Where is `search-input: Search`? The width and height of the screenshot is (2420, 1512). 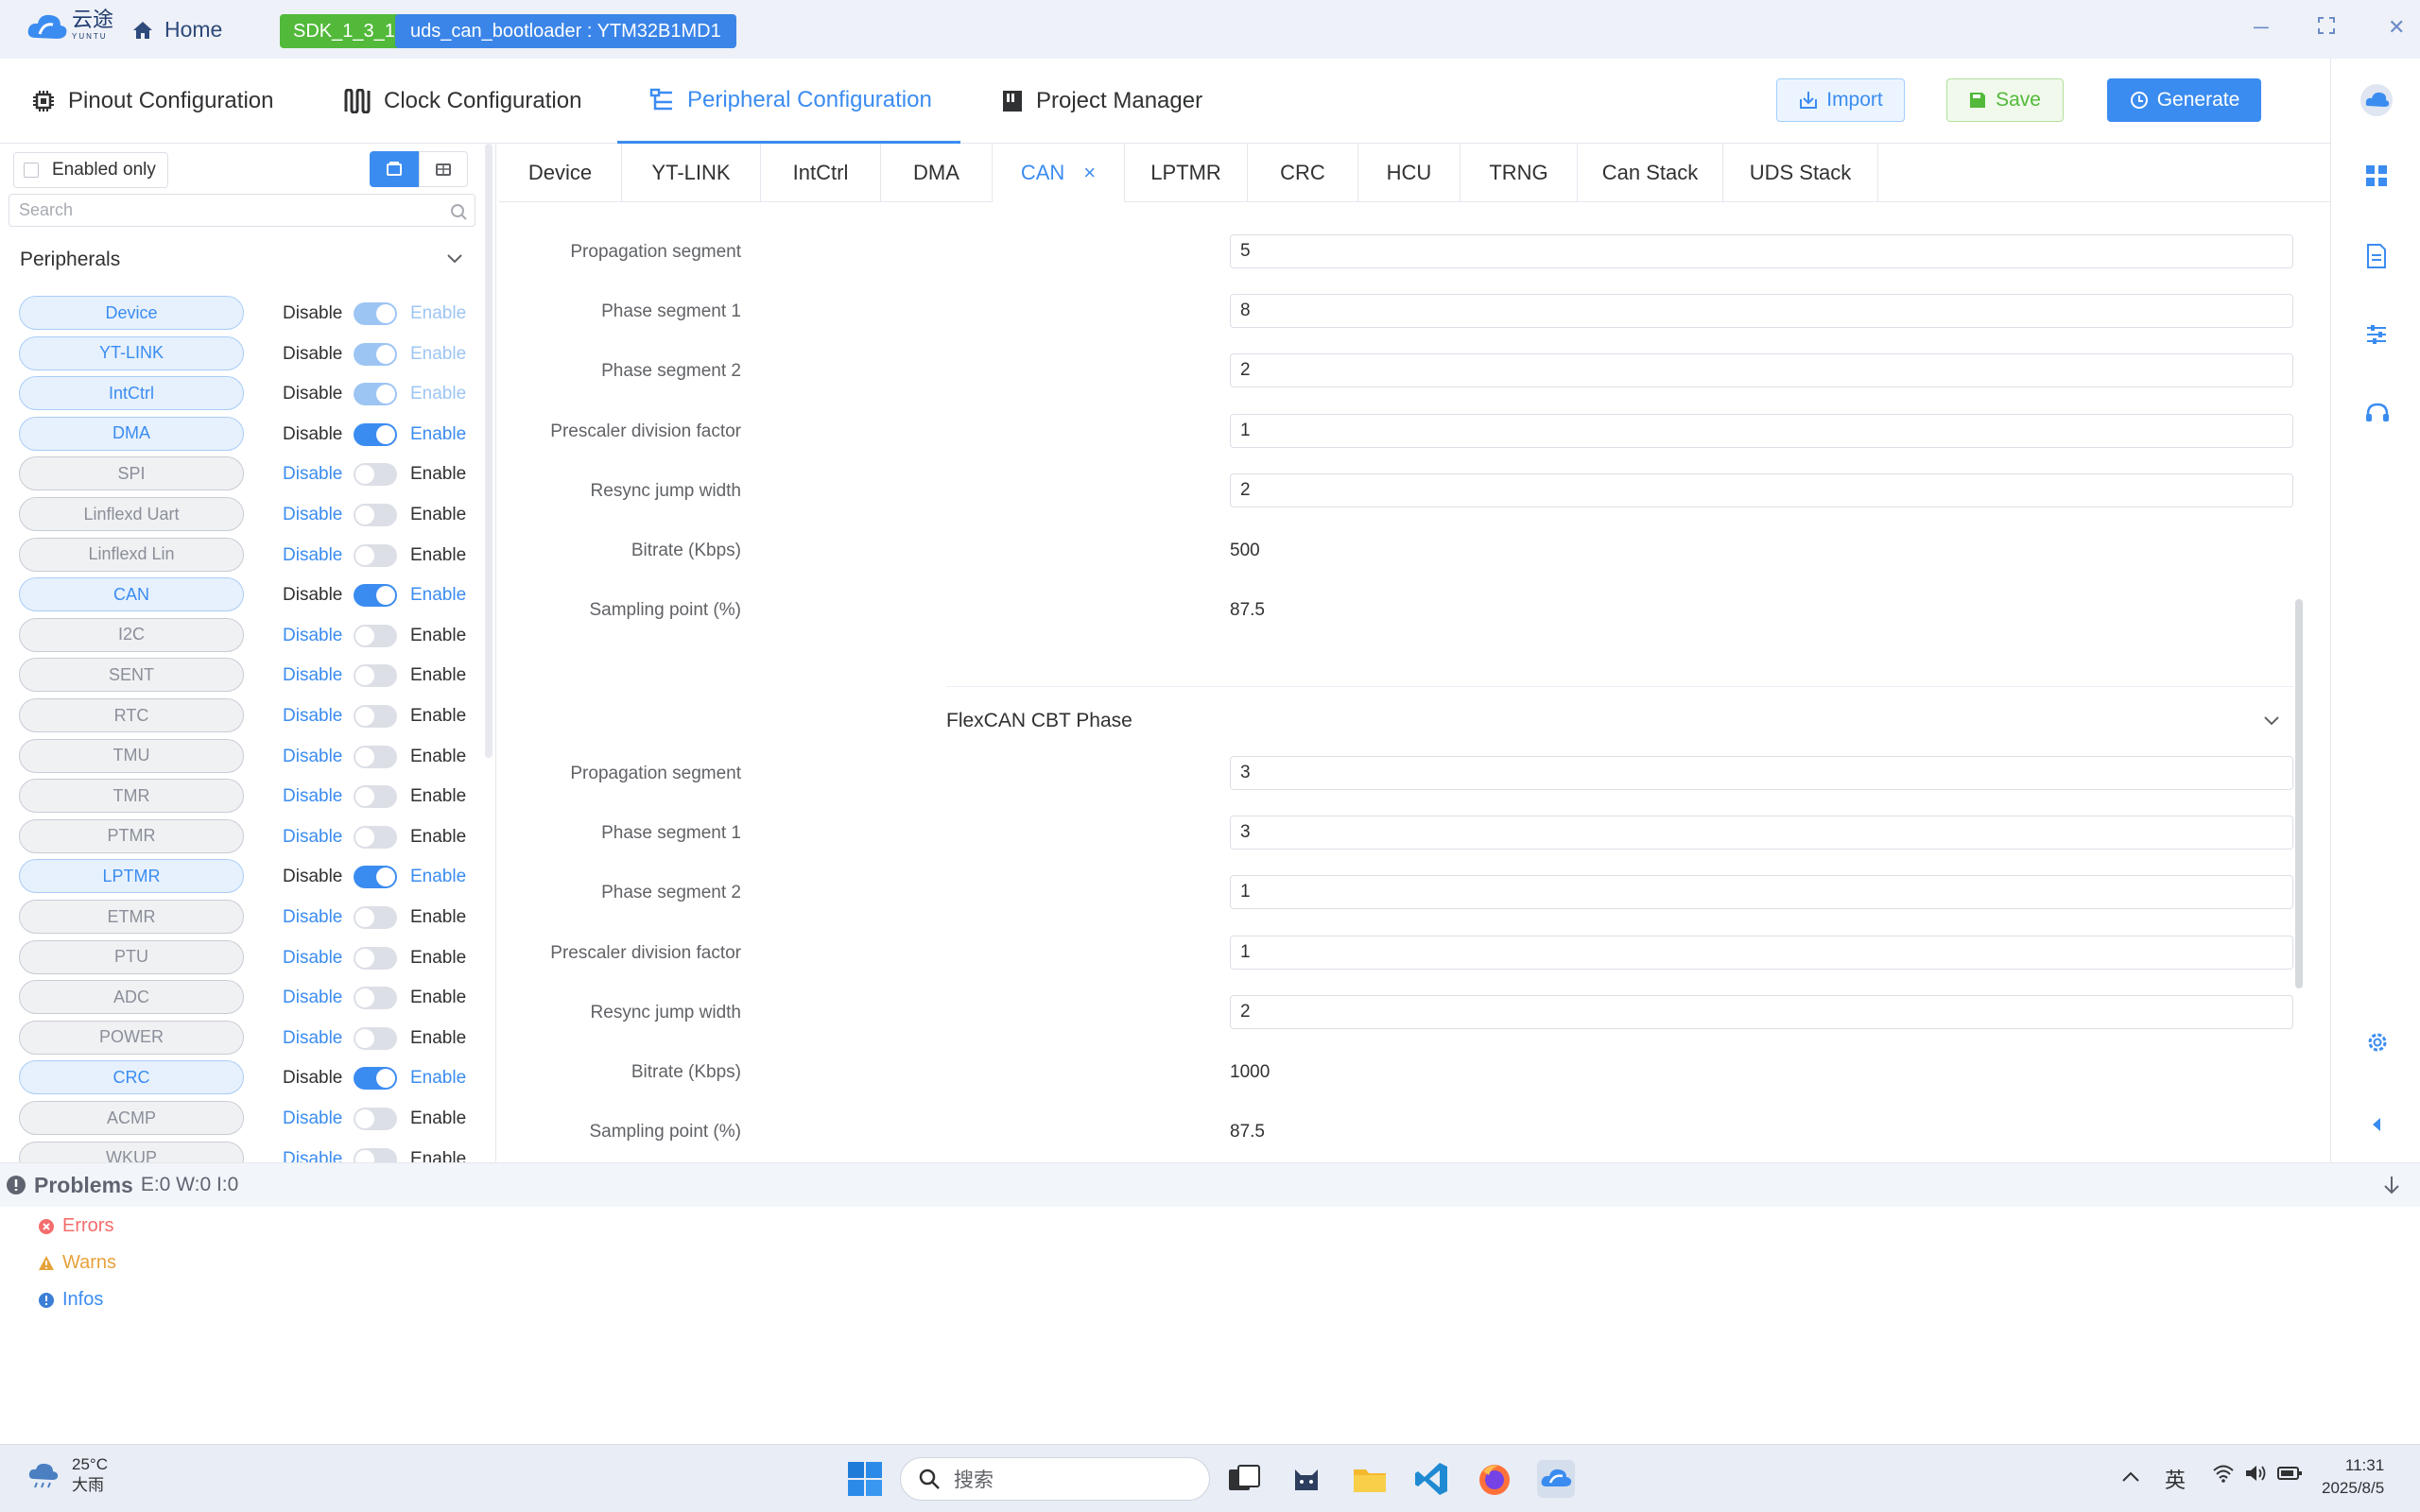
search-input: Search is located at coordinates (242, 210).